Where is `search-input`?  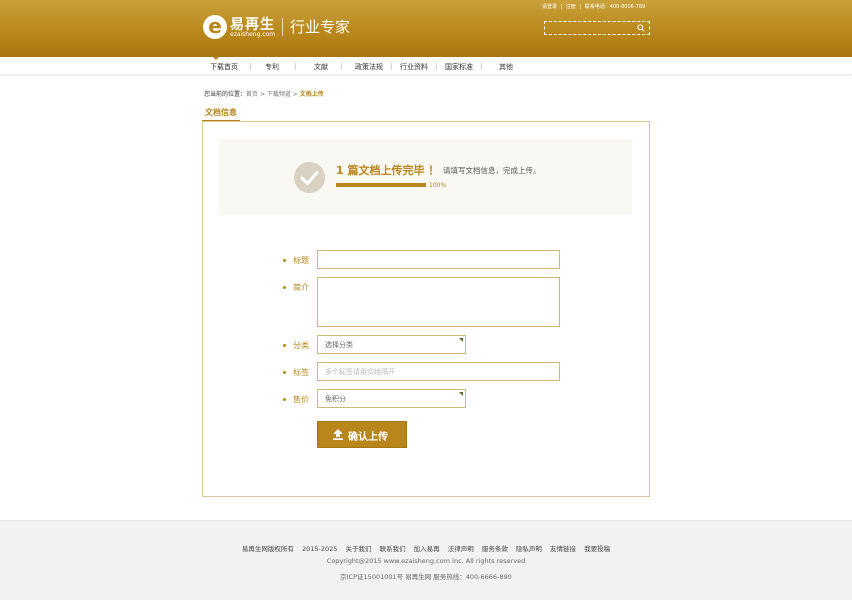
search-input is located at coordinates (597, 28).